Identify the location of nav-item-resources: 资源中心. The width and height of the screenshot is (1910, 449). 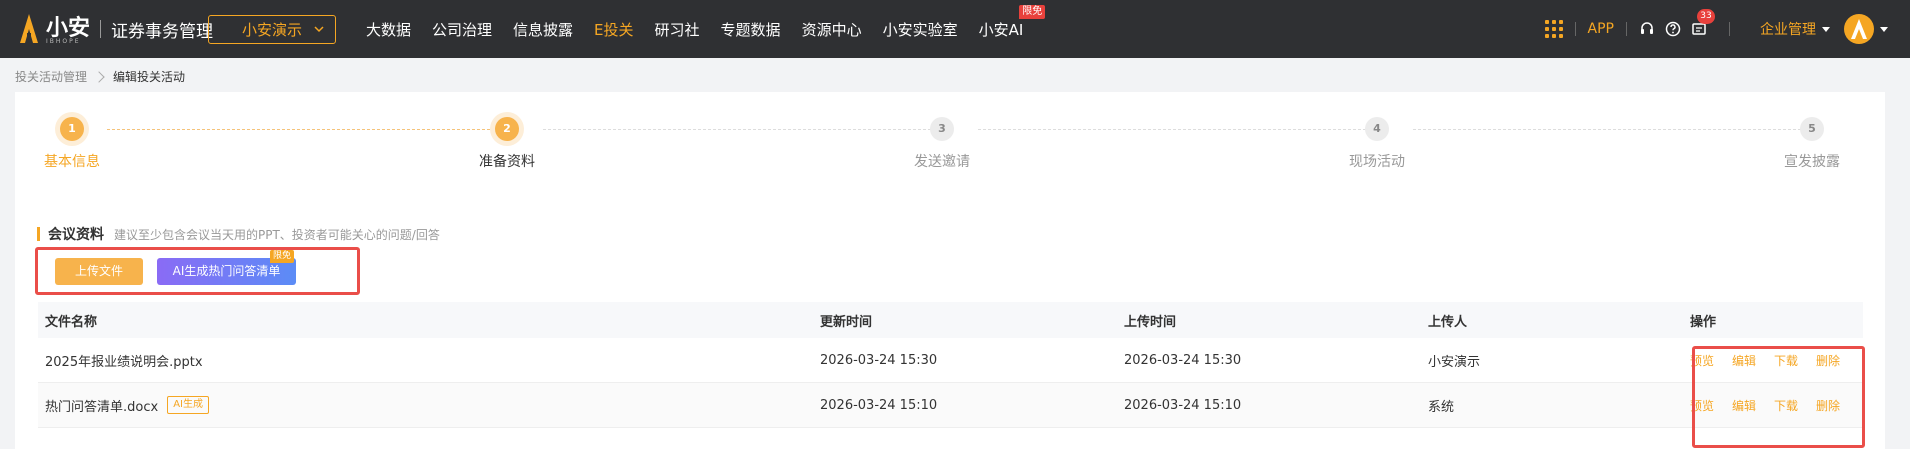
(832, 29).